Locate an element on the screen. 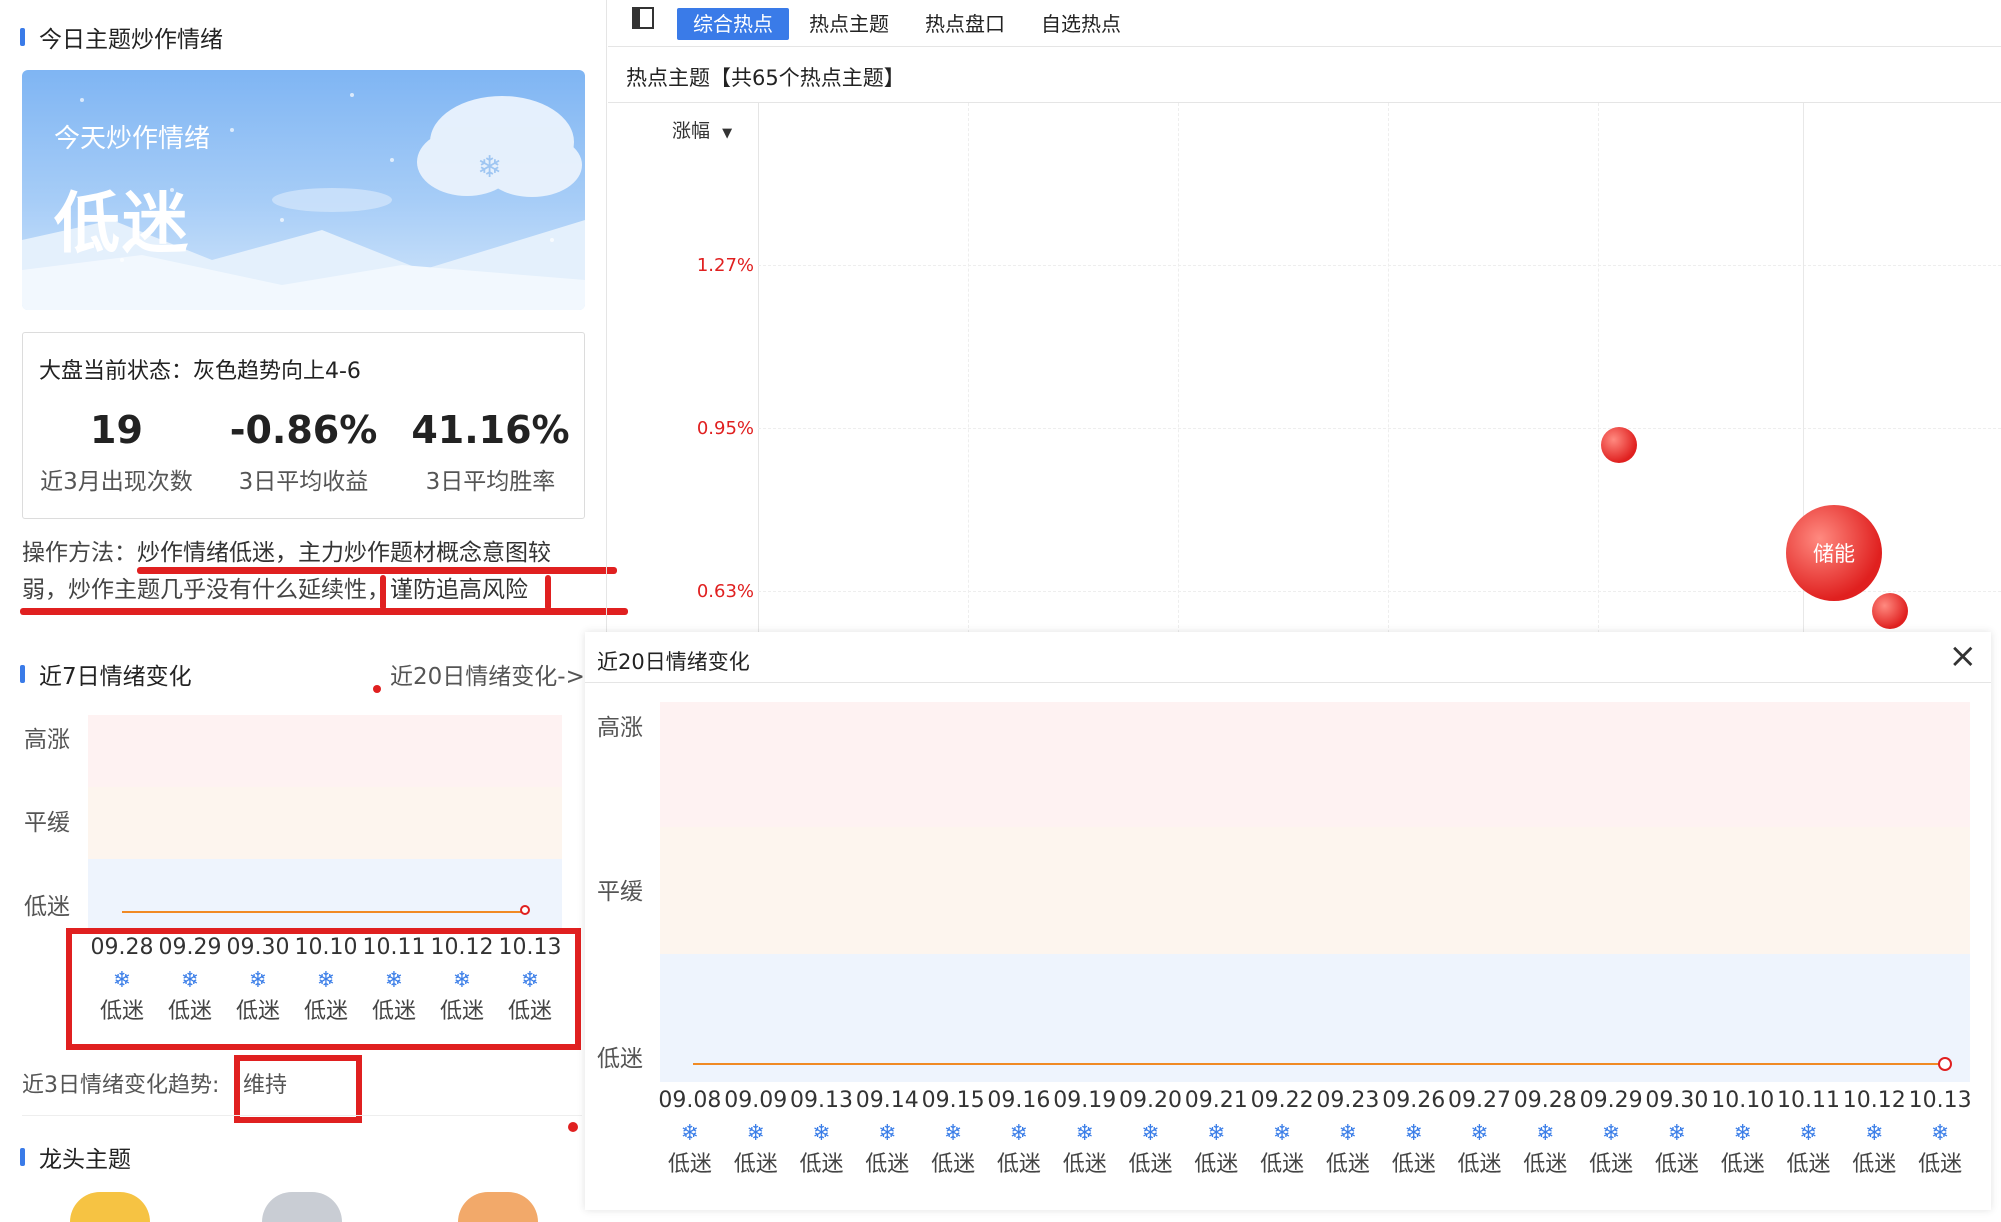 This screenshot has width=2001, height=1222. section-title-leader: 龙头主题 is located at coordinates (75, 1157).